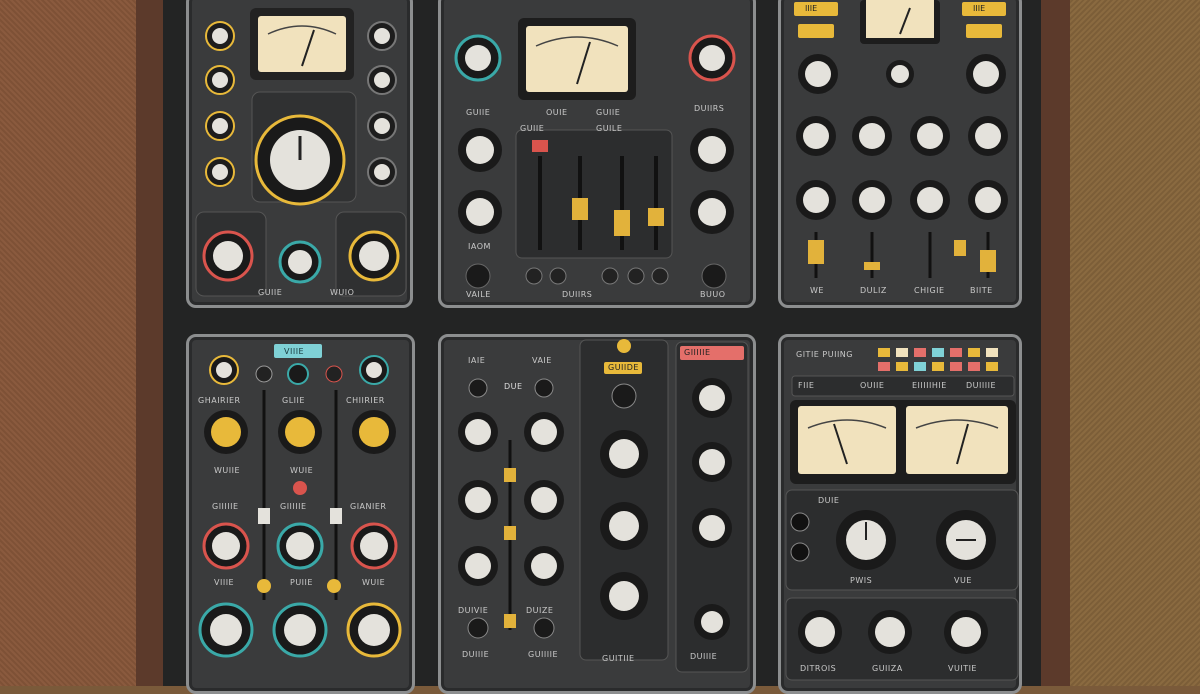 Image resolution: width=1200 pixels, height=694 pixels. What do you see at coordinates (893, 632) in the screenshot?
I see `bottom-row-knobs` at bounding box center [893, 632].